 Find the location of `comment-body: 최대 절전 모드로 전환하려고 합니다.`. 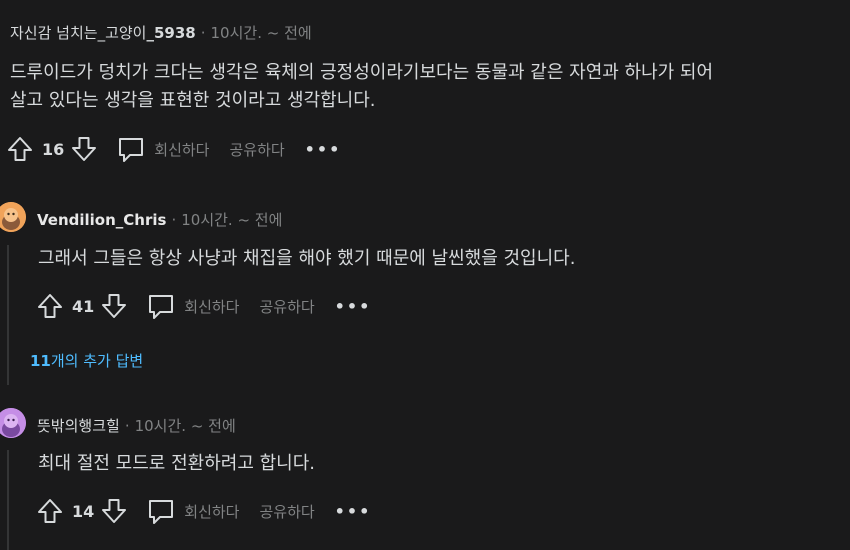

comment-body: 최대 절전 모드로 전환하려고 합니다. is located at coordinates (176, 464).